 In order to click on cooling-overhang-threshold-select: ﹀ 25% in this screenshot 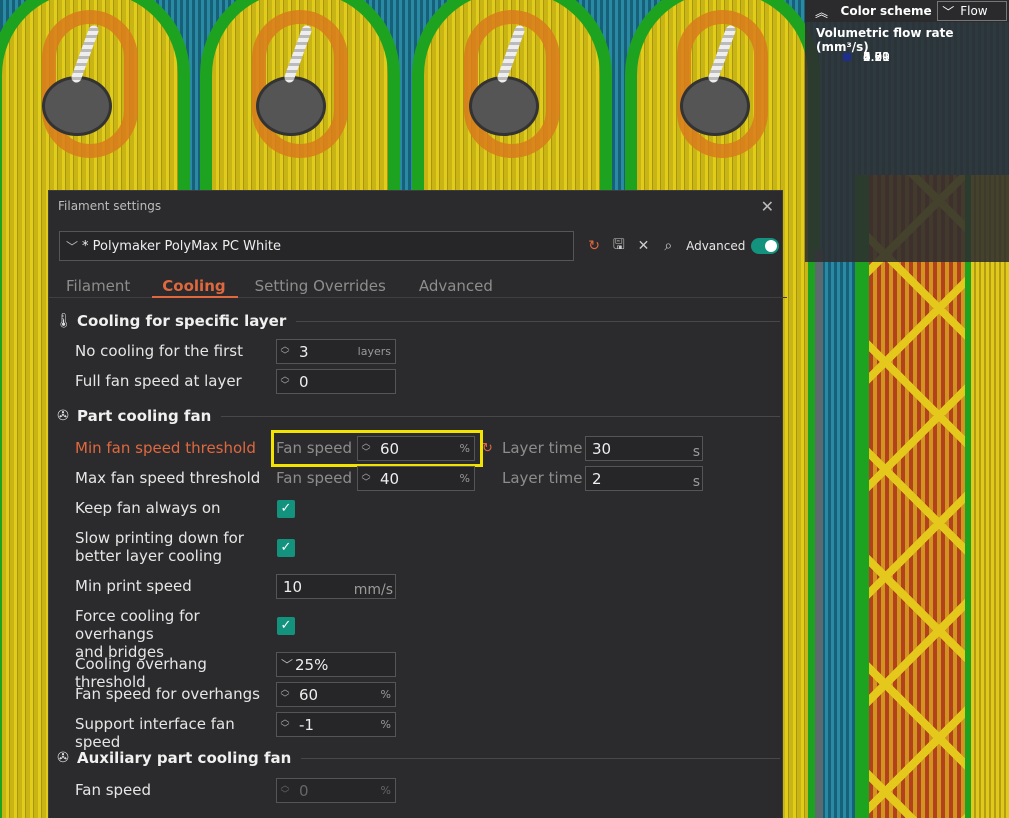, I will do `click(336, 664)`.